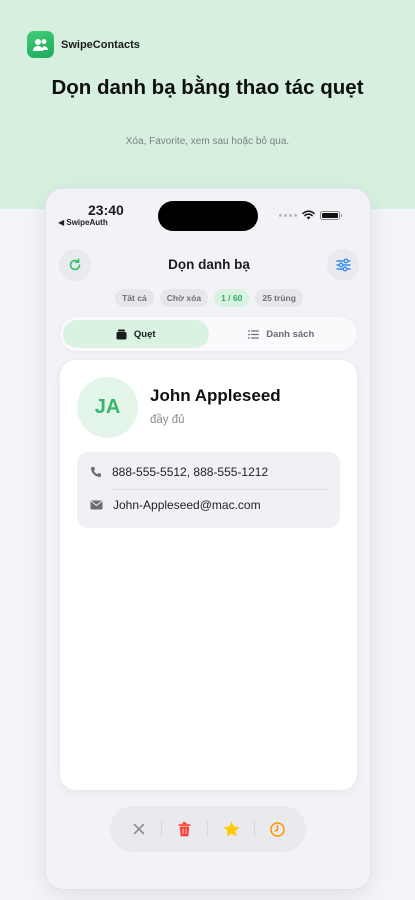 The image size is (415, 900). What do you see at coordinates (209, 264) in the screenshot?
I see `page-title: Dọn danh bạ` at bounding box center [209, 264].